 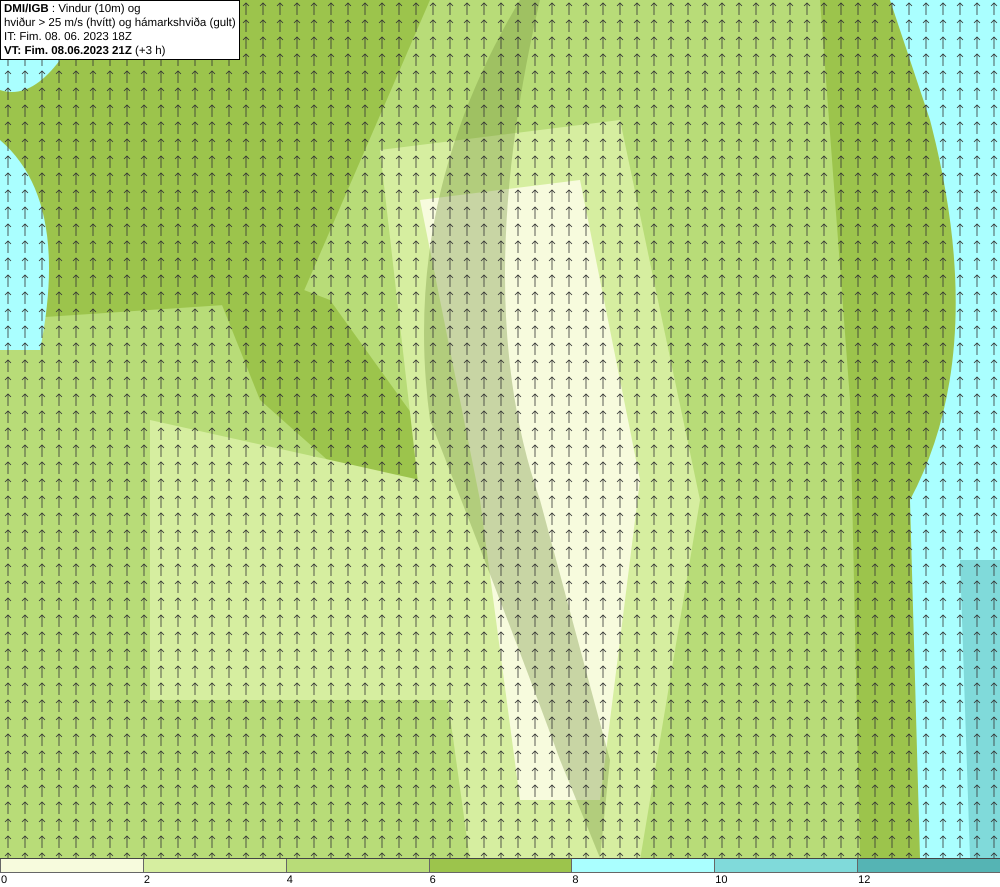 I want to click on header-line: IT: Fim. 08. 06. 2023 18Z, so click(x=68, y=37).